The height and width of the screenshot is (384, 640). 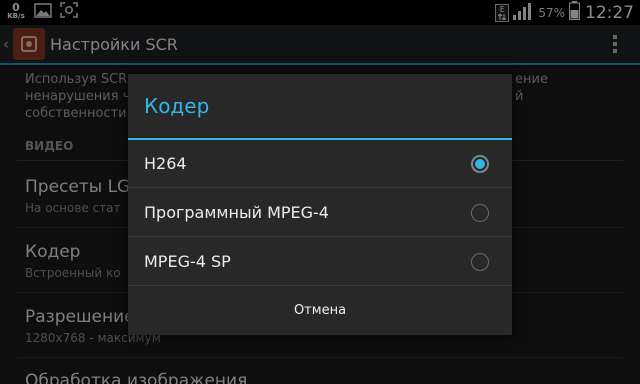 I want to click on cancel-button: Отмена, so click(x=320, y=311).